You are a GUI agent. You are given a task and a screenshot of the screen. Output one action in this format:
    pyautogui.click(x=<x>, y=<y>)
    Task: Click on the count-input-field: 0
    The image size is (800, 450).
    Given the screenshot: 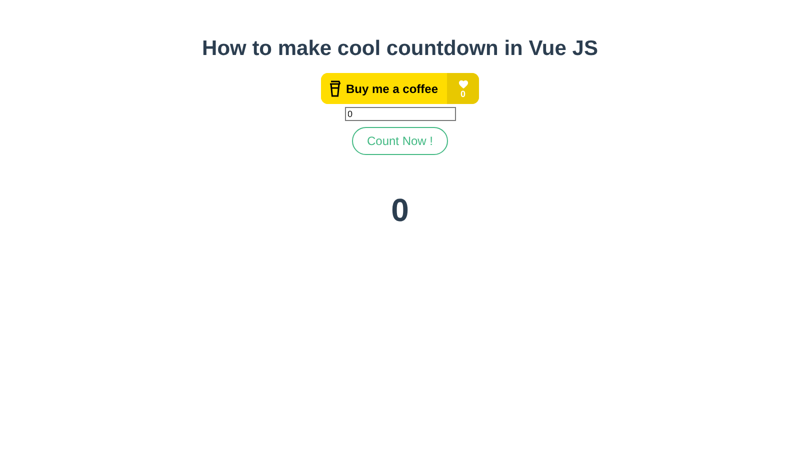 What is the action you would take?
    pyautogui.click(x=400, y=114)
    